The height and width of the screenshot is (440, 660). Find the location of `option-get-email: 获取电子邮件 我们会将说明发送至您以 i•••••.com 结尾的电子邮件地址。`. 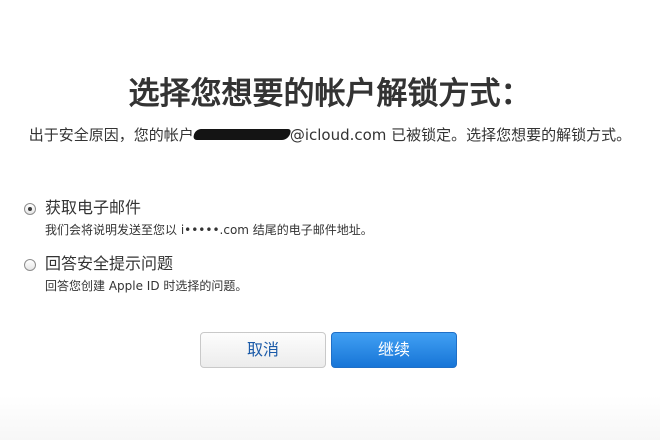

option-get-email: 获取电子邮件 我们会将说明发送至您以 i•••••.com 结尾的电子邮件地址。 is located at coordinates (324, 218).